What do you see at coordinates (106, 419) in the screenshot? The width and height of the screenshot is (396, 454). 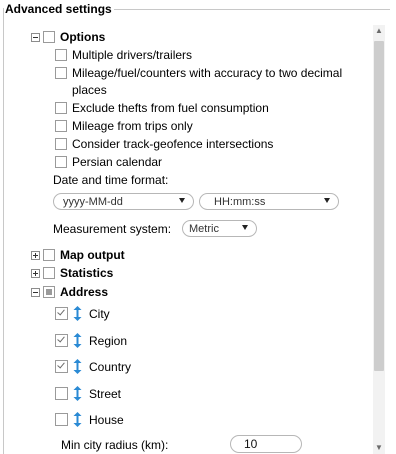 I see `address-item-label: House` at bounding box center [106, 419].